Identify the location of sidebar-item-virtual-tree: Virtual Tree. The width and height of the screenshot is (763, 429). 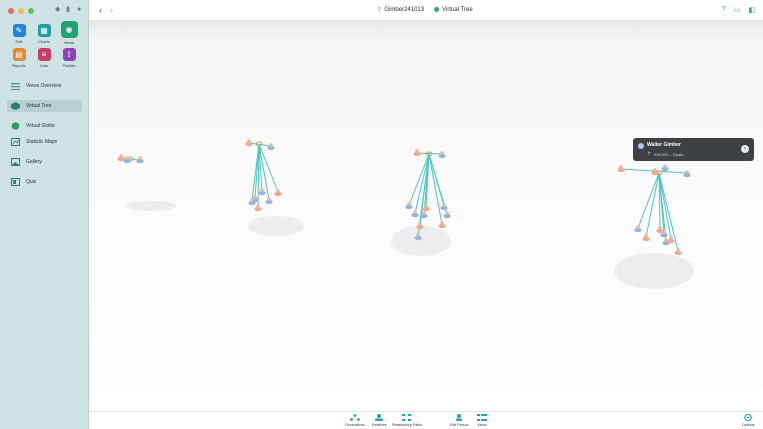
(44, 106).